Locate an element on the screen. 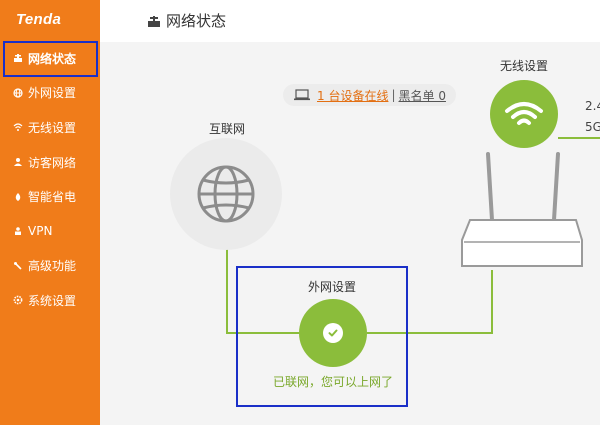 The height and width of the screenshot is (425, 600). sidebar-item-label: 智能省电 is located at coordinates (52, 197).